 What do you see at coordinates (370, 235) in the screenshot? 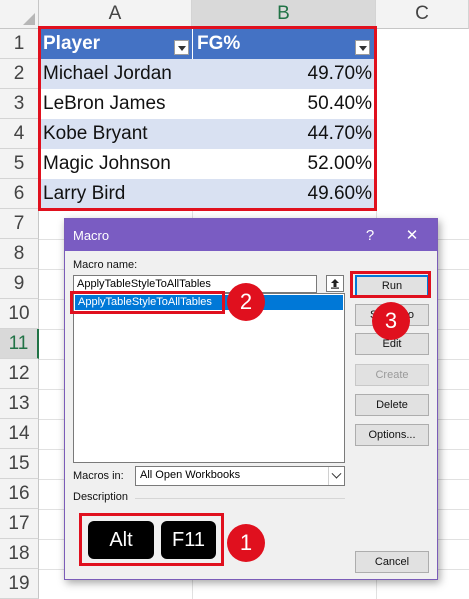
I see `help-button: ?` at bounding box center [370, 235].